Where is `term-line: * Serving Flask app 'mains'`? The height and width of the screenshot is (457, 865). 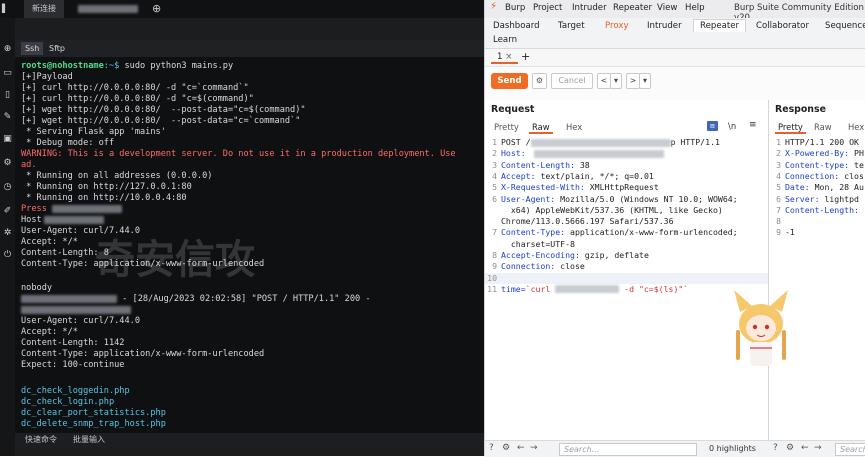 term-line: * Serving Flask app 'mains' is located at coordinates (93, 132).